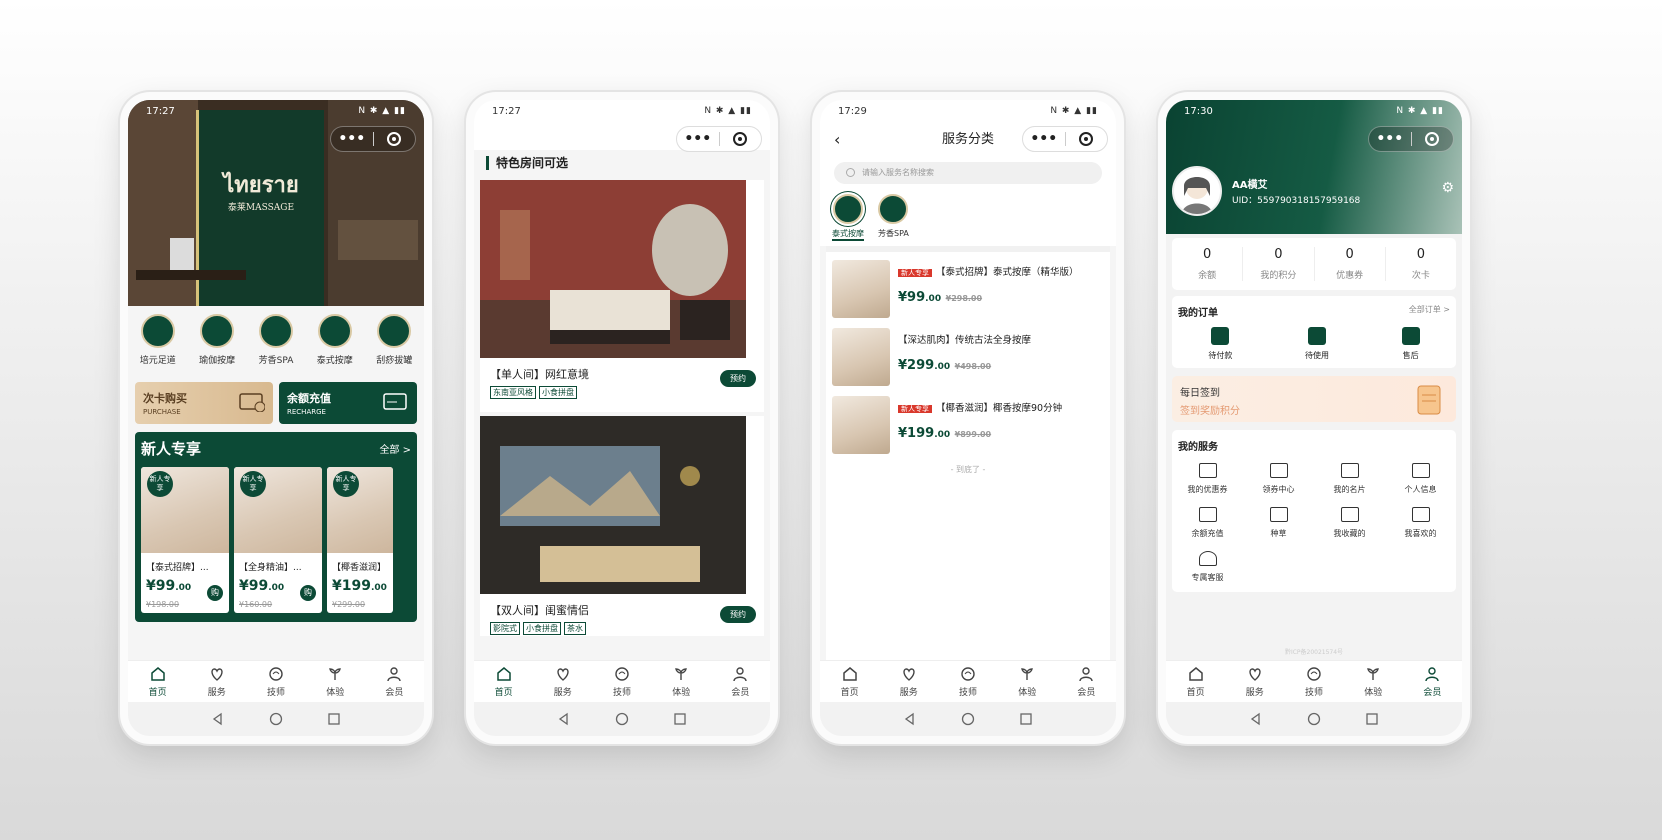  What do you see at coordinates (171, 449) in the screenshot?
I see `section-title: 新人专享` at bounding box center [171, 449].